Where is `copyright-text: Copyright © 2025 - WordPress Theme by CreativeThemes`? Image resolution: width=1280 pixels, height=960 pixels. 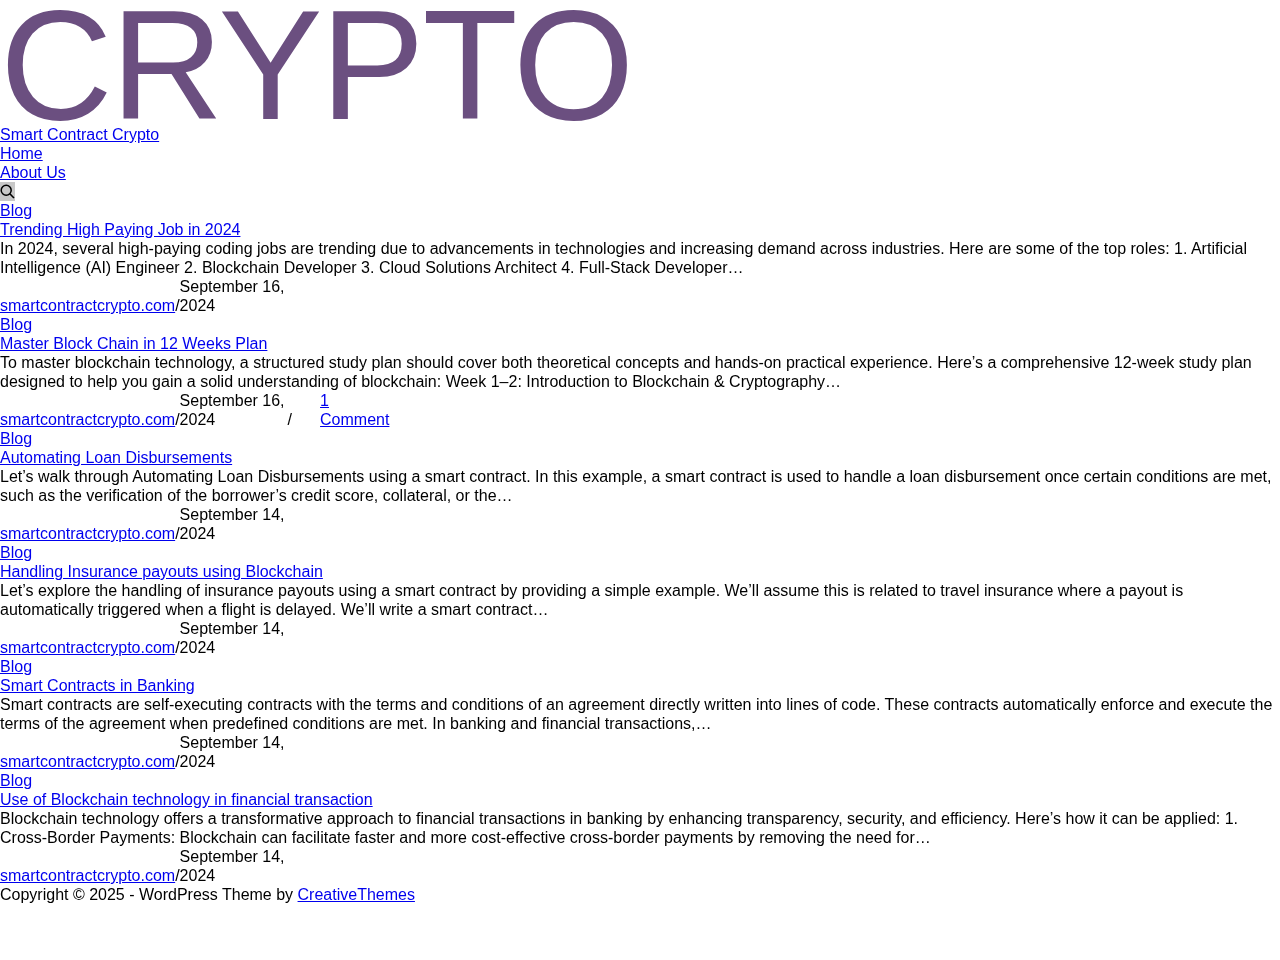
copyright-text: Copyright © 2025 - WordPress Theme by CreativeThemes is located at coordinates (208, 894).